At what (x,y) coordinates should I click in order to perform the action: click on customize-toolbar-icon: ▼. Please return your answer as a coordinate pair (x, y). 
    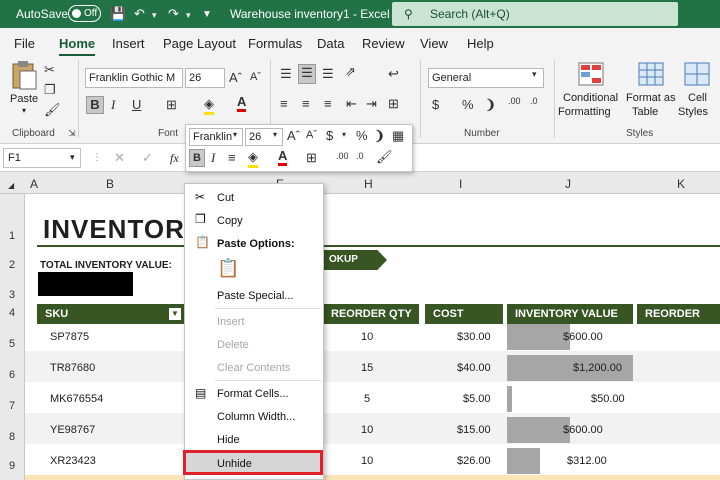
    Looking at the image, I should click on (207, 14).